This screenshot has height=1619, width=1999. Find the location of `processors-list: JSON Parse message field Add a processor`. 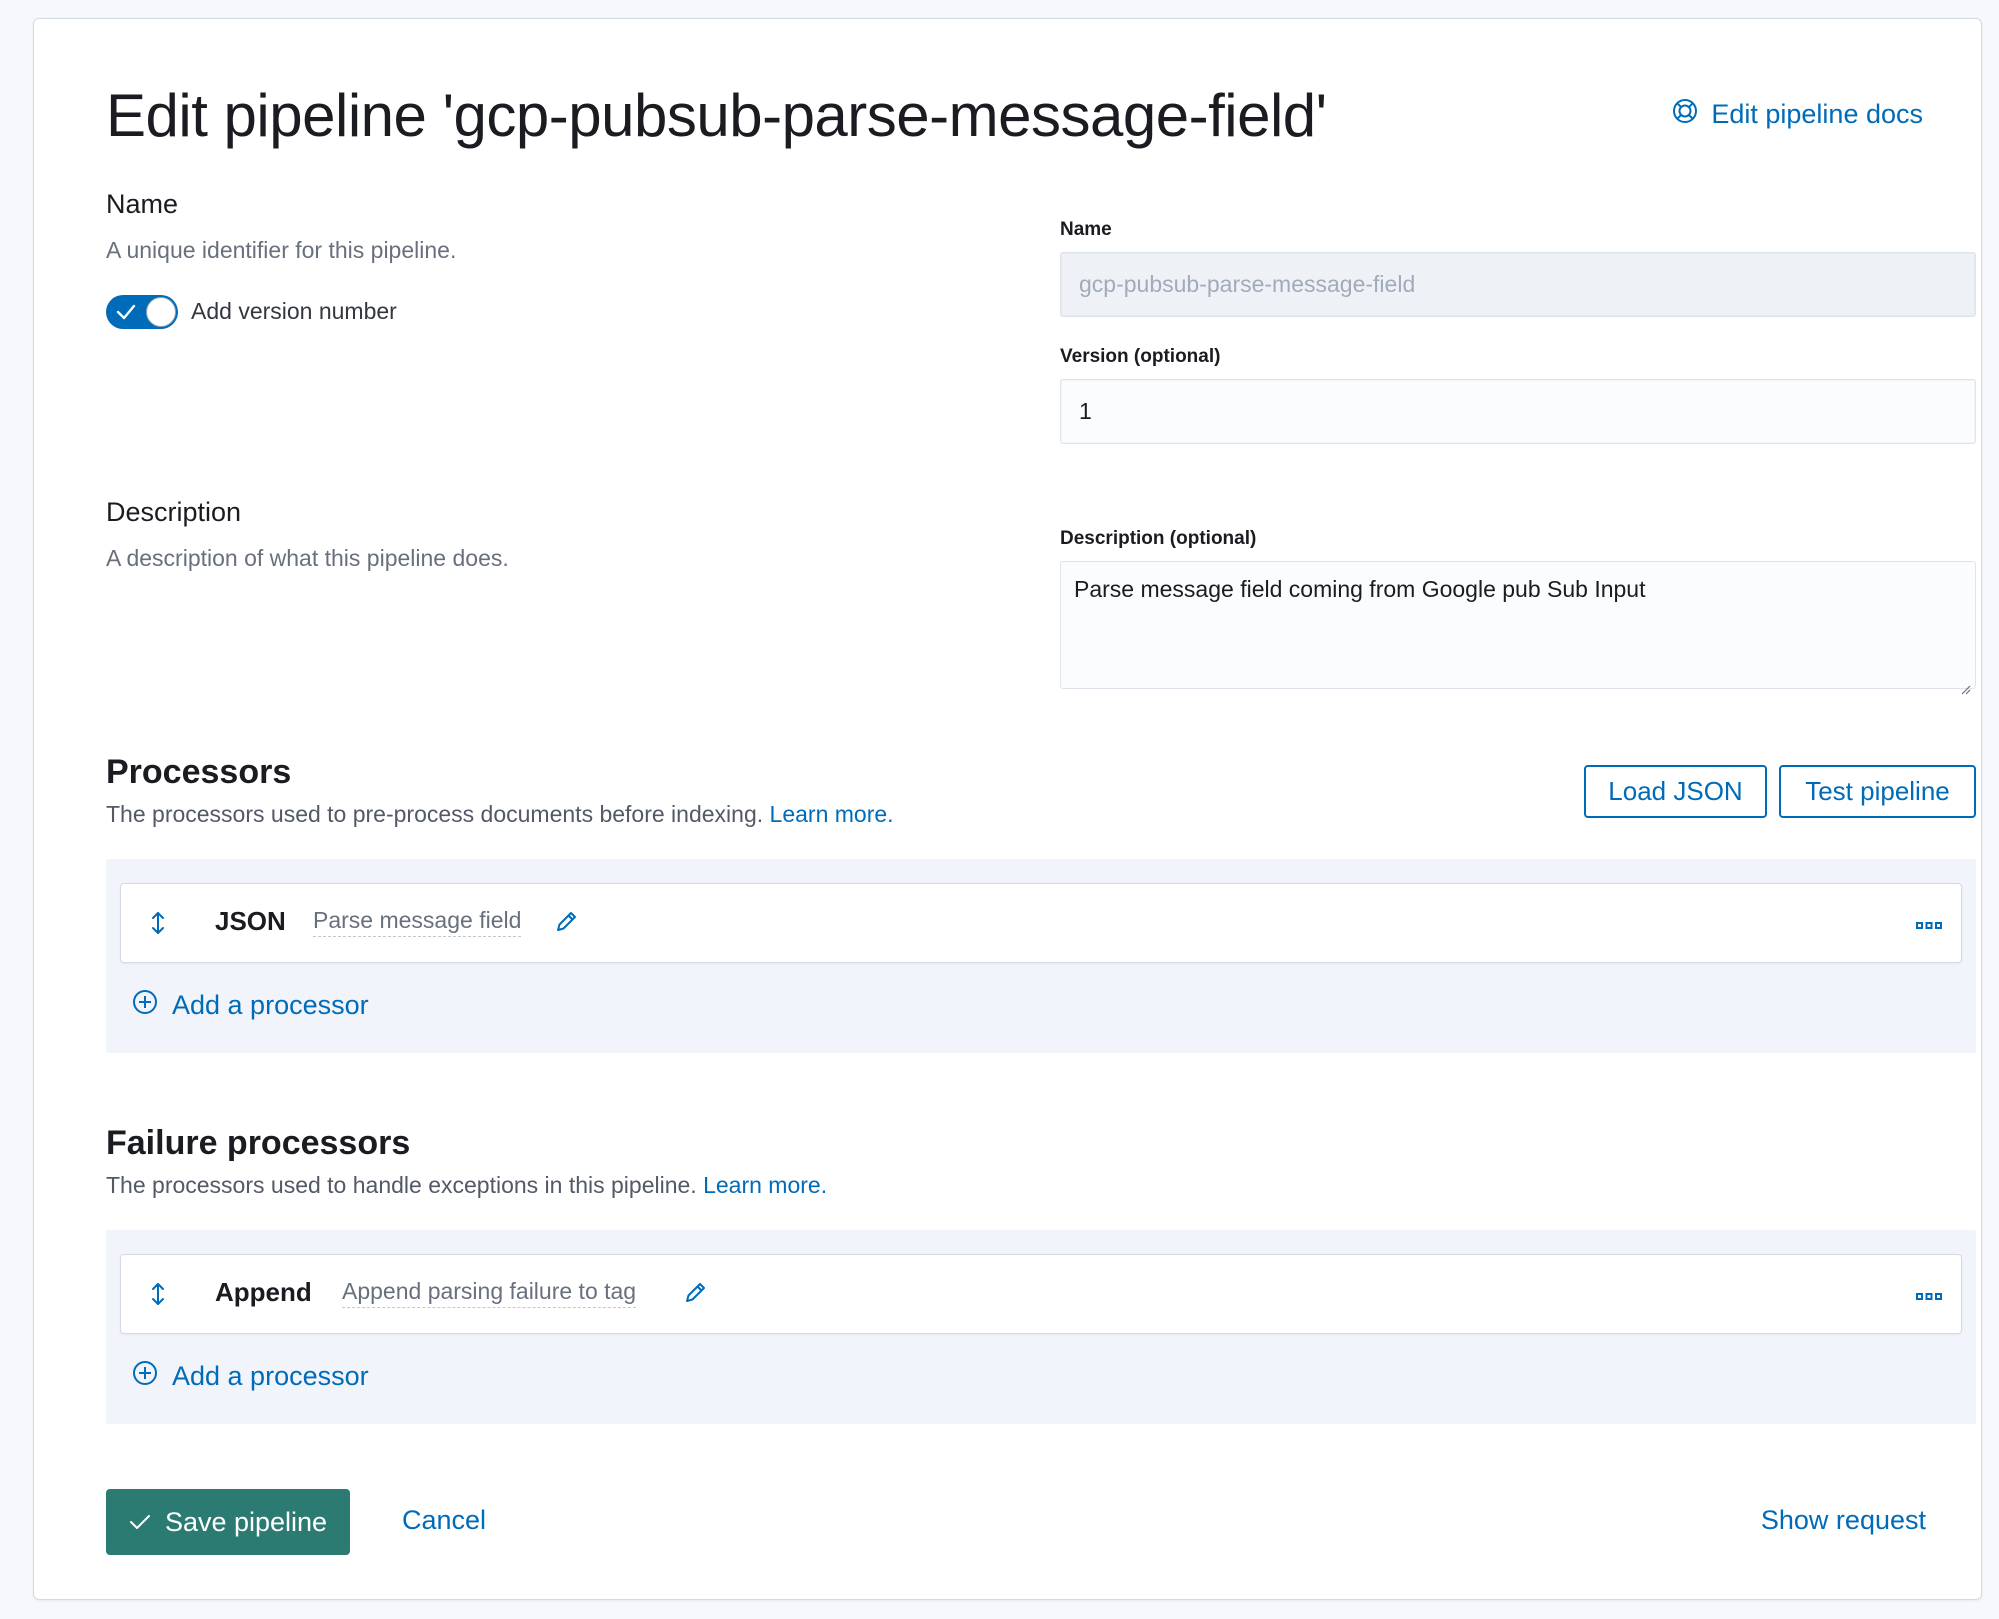

processors-list: JSON Parse message field Add a processor is located at coordinates (1041, 956).